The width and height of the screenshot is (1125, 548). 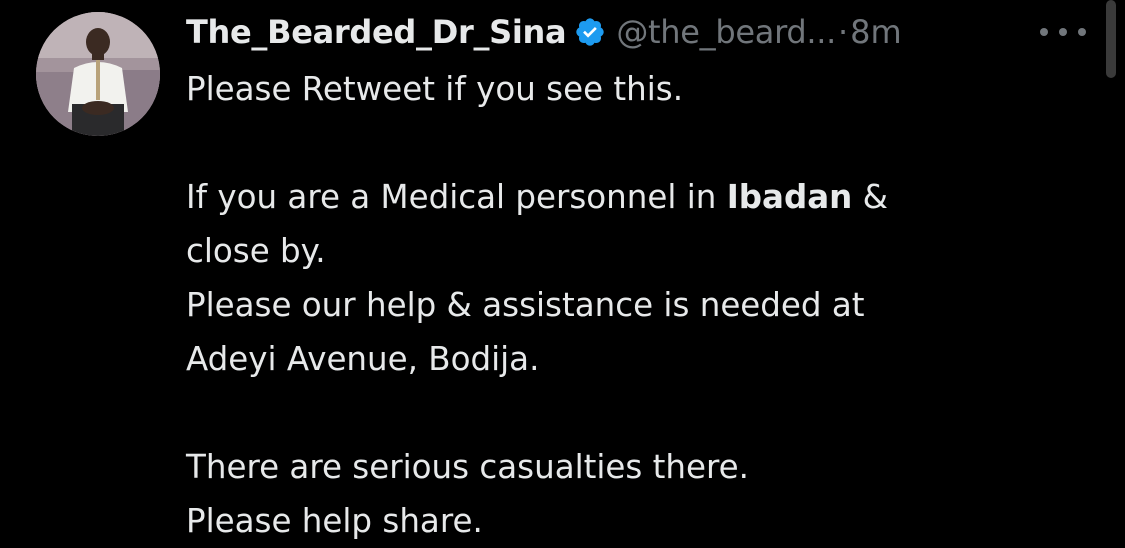 I want to click on tweet-text-line: Adeyi Avenue, Bodija., so click(x=363, y=359).